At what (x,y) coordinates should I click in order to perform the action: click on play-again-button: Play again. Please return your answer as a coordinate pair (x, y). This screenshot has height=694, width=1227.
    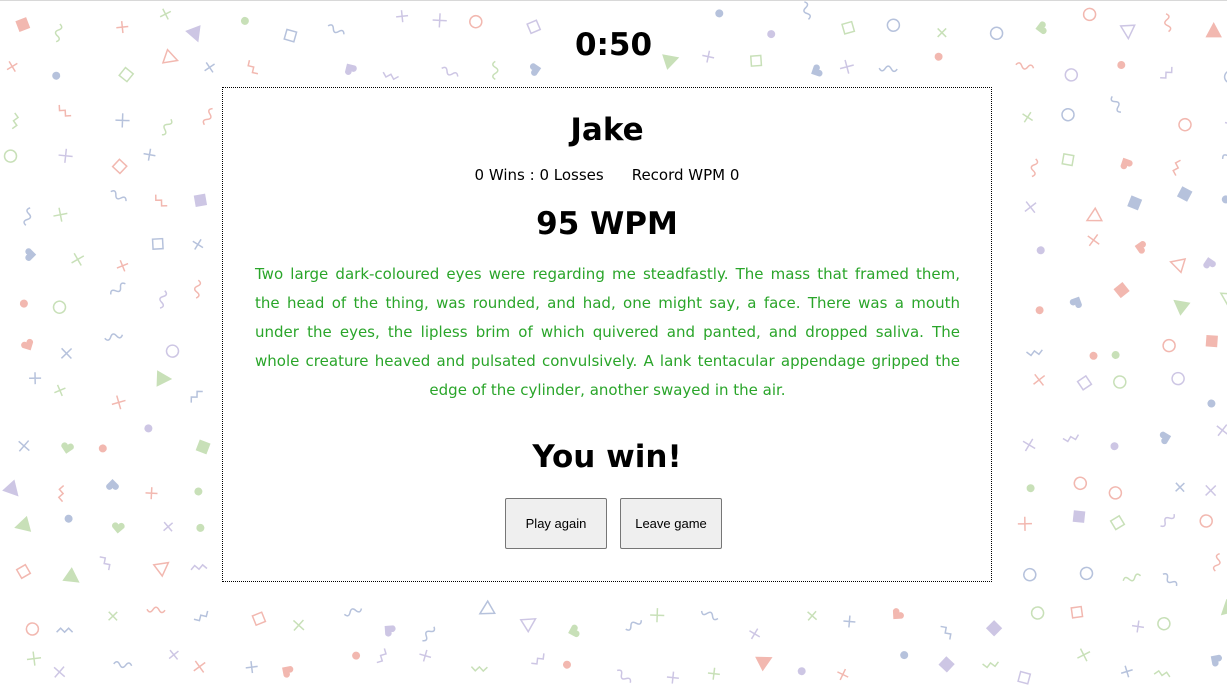
    Looking at the image, I should click on (556, 523).